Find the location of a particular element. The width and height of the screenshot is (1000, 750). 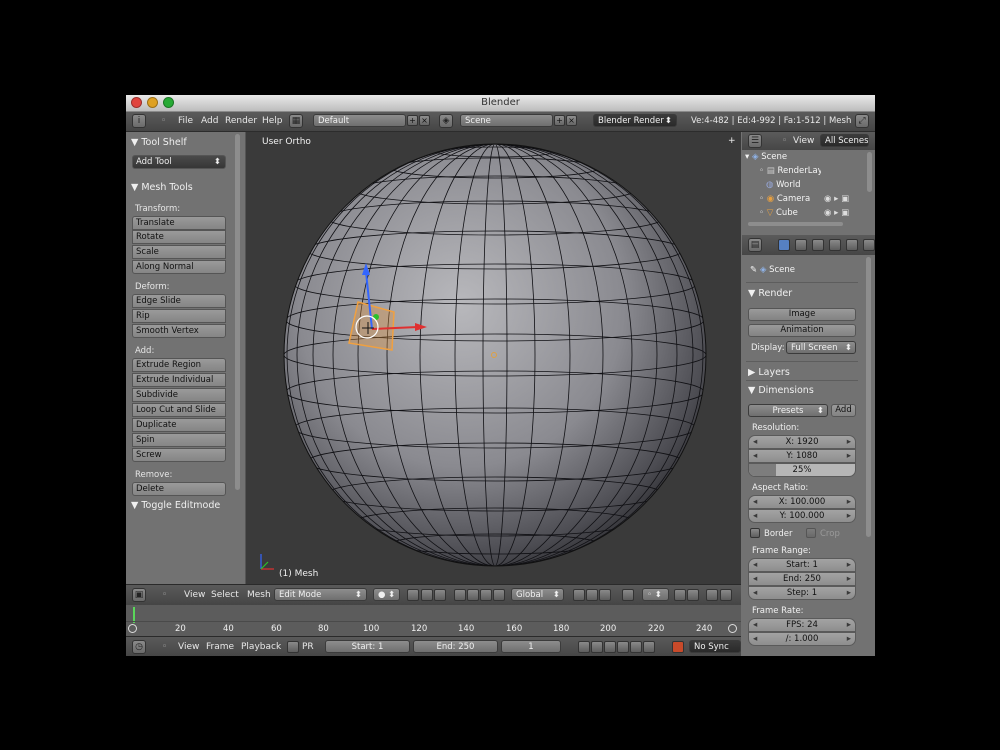

end-frame-field: End: 250 is located at coordinates (455, 646).